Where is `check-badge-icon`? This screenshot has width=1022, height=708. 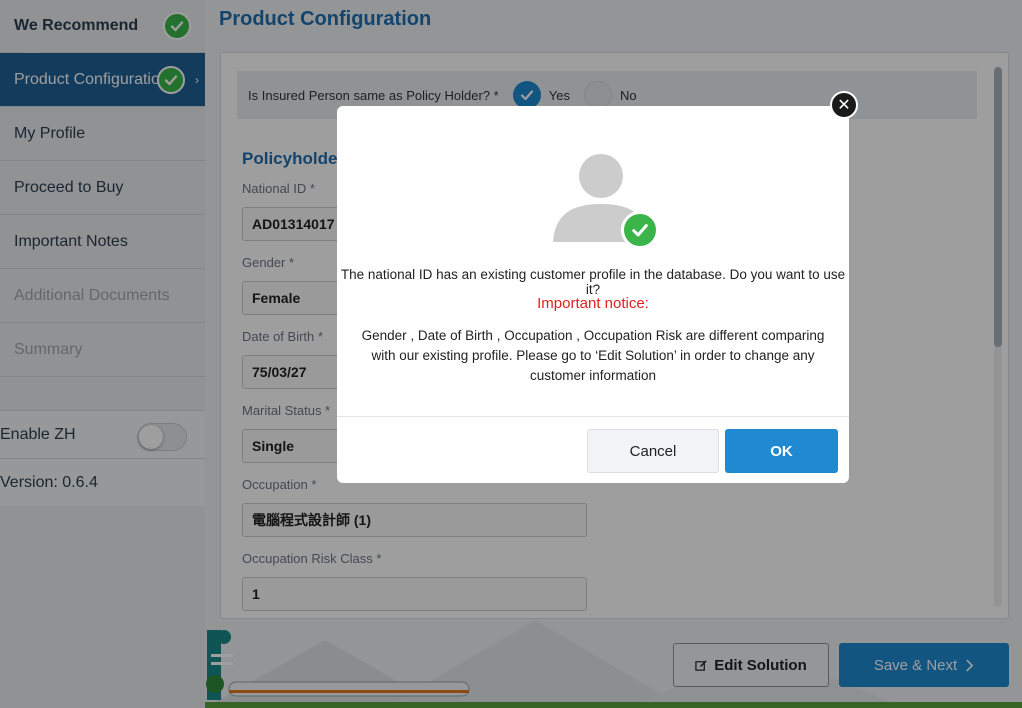
check-badge-icon is located at coordinates (640, 230).